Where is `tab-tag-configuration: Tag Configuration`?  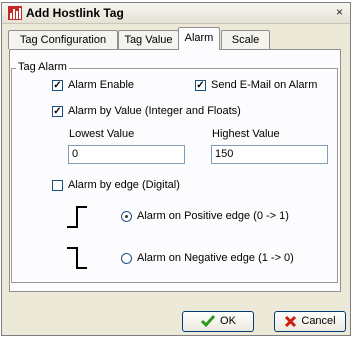
tab-tag-configuration: Tag Configuration is located at coordinates (63, 39).